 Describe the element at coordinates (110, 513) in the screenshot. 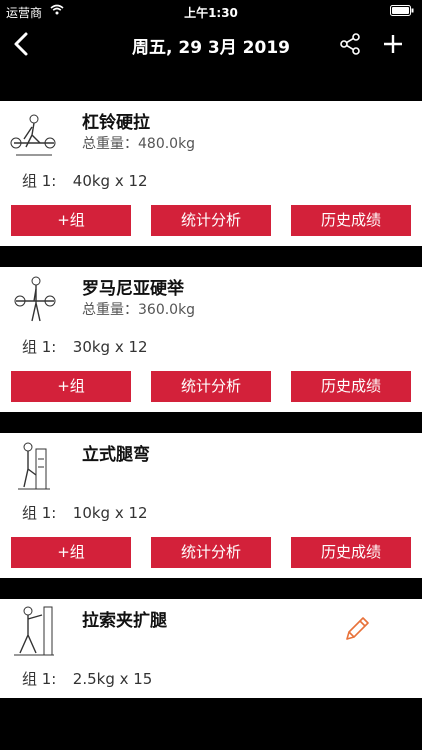

I see `set-value: 10kg x 12` at that location.